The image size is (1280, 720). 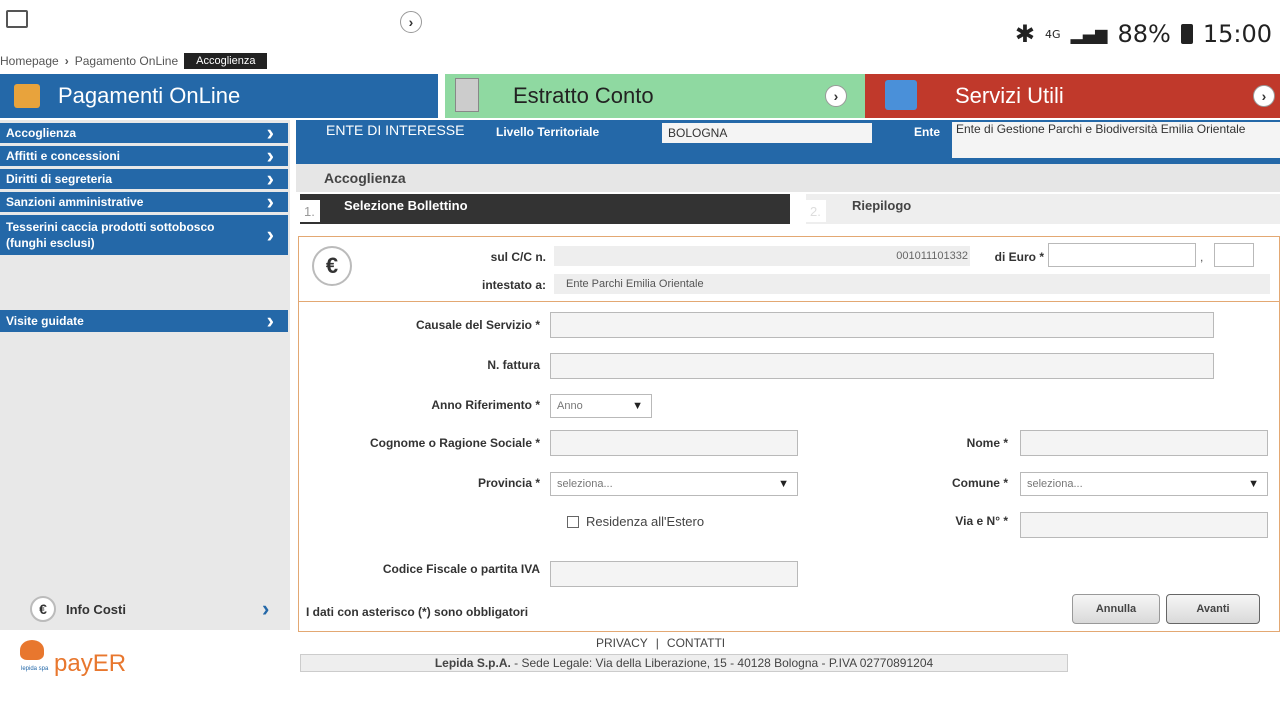 I want to click on privacy-link: PRIVACY, so click(x=622, y=643).